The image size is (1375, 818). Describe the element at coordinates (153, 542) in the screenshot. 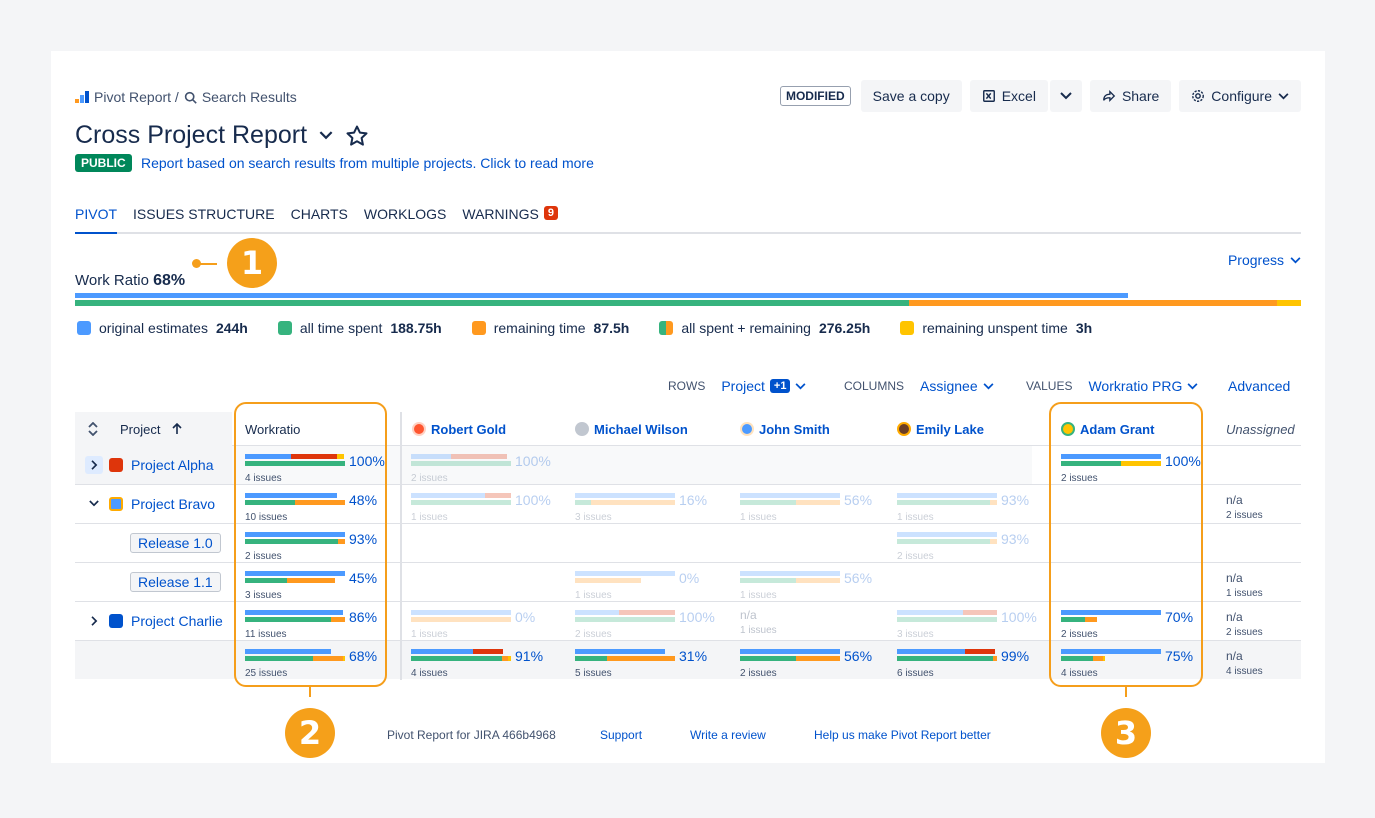

I see `row-release-1-0: Release 1.0` at that location.